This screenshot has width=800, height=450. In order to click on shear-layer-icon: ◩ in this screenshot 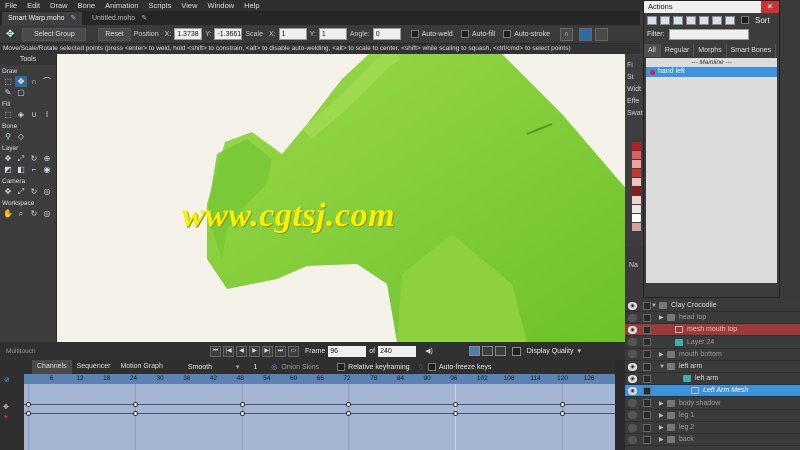, I will do `click(8, 169)`.